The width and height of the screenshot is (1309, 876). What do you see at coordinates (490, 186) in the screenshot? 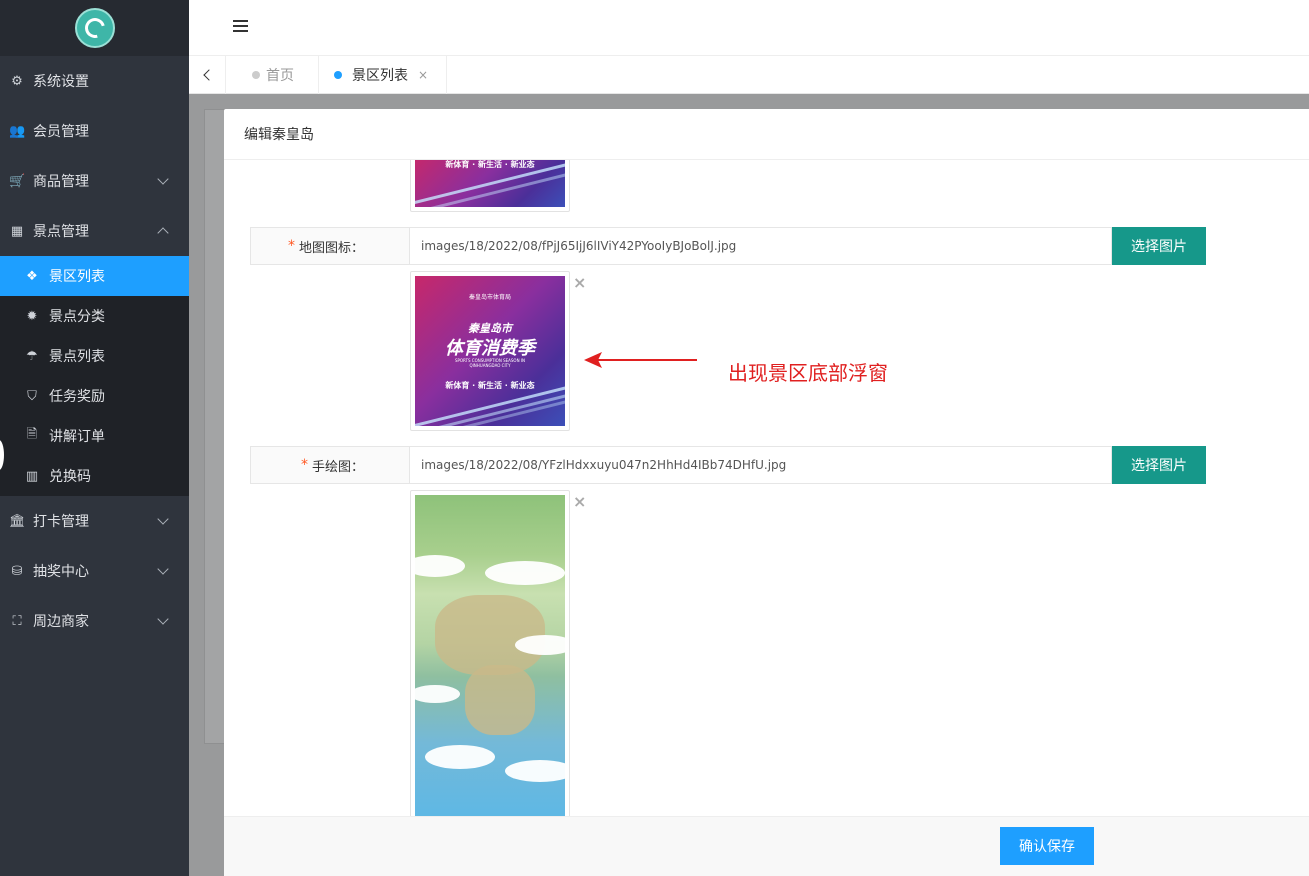
I see `image-preview: 新体育 · 新生活 · 新业态` at bounding box center [490, 186].